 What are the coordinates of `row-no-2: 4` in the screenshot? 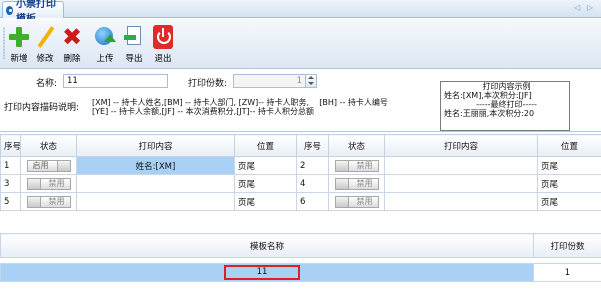 It's located at (312, 183).